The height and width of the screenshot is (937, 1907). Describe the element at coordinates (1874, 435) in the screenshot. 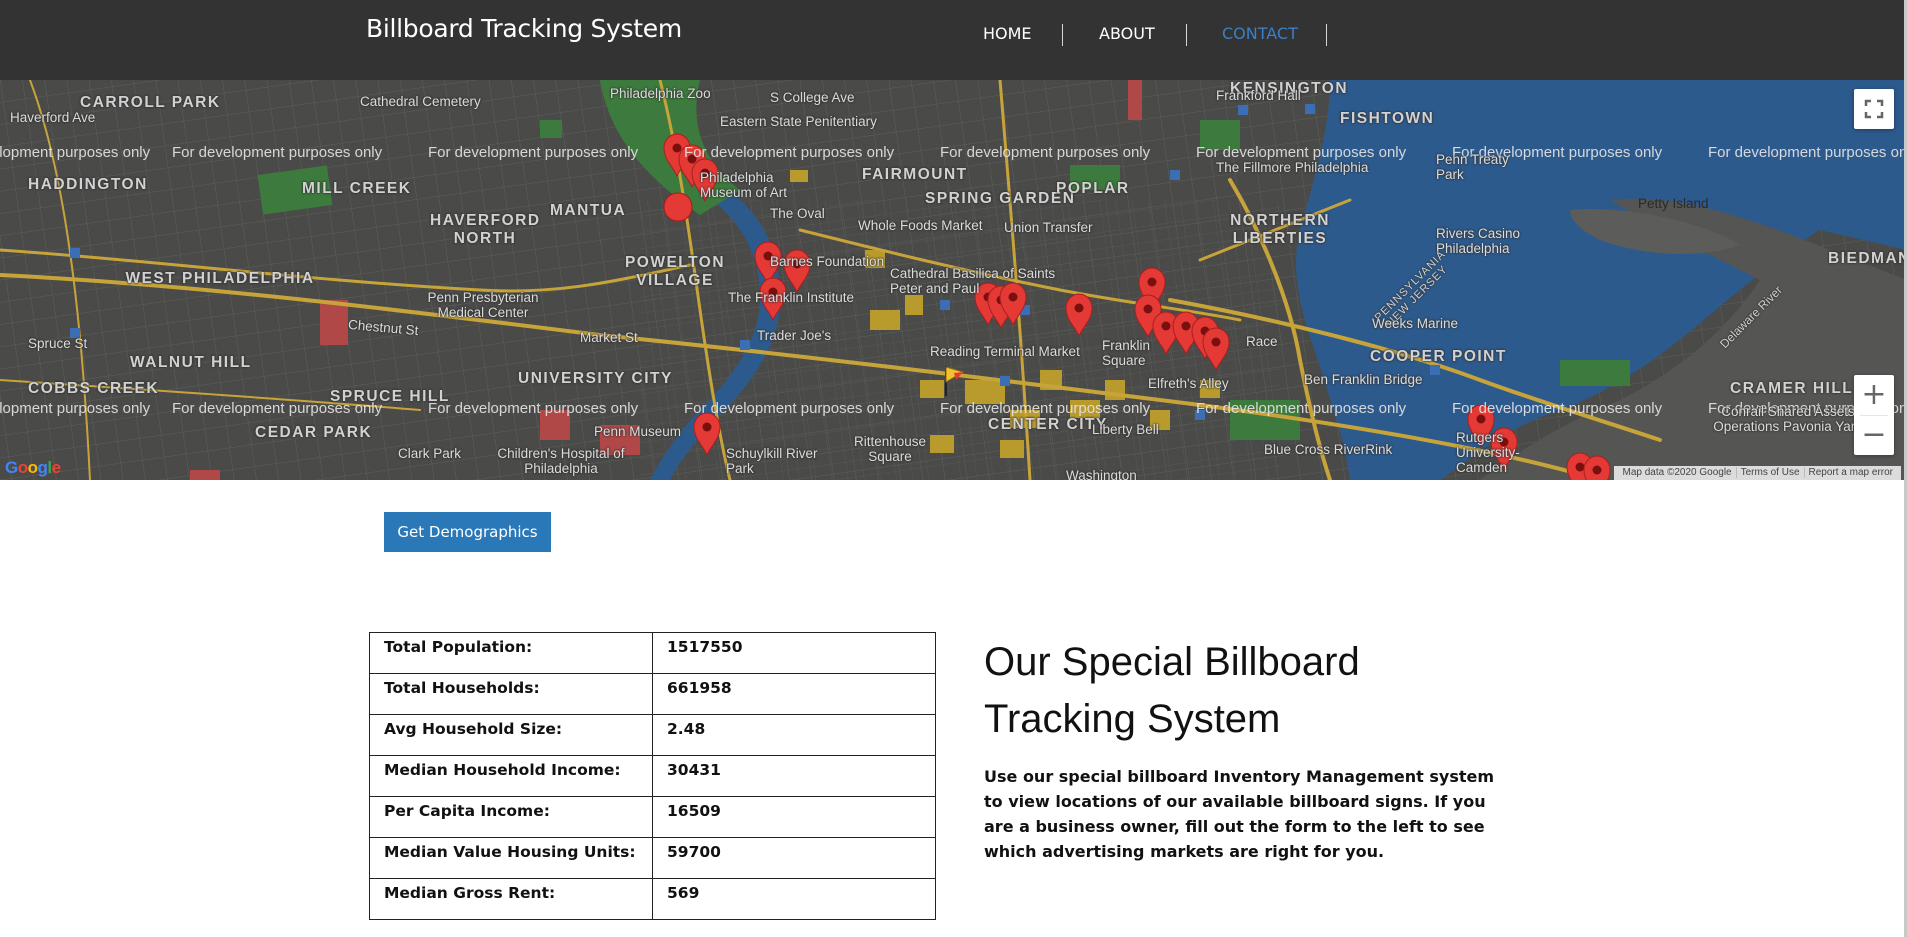

I see `zoom-out-button: −` at that location.